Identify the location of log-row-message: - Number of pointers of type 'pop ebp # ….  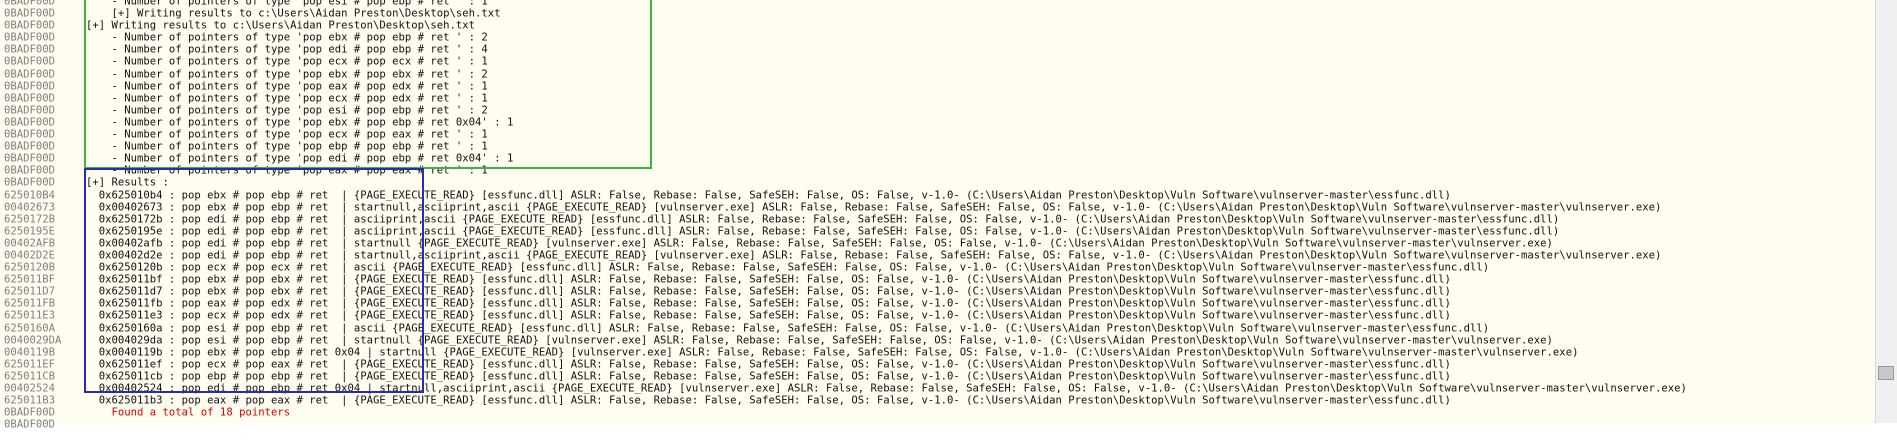
(287, 147).